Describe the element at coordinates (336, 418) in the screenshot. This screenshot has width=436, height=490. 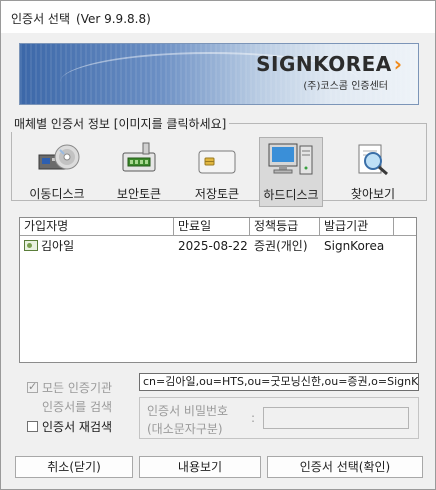
I see `password-input` at that location.